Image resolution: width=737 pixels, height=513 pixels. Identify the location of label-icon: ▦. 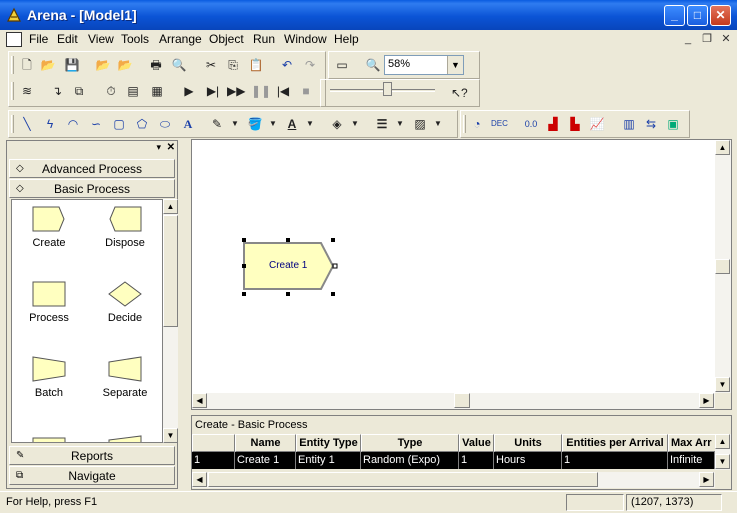
(157, 91).